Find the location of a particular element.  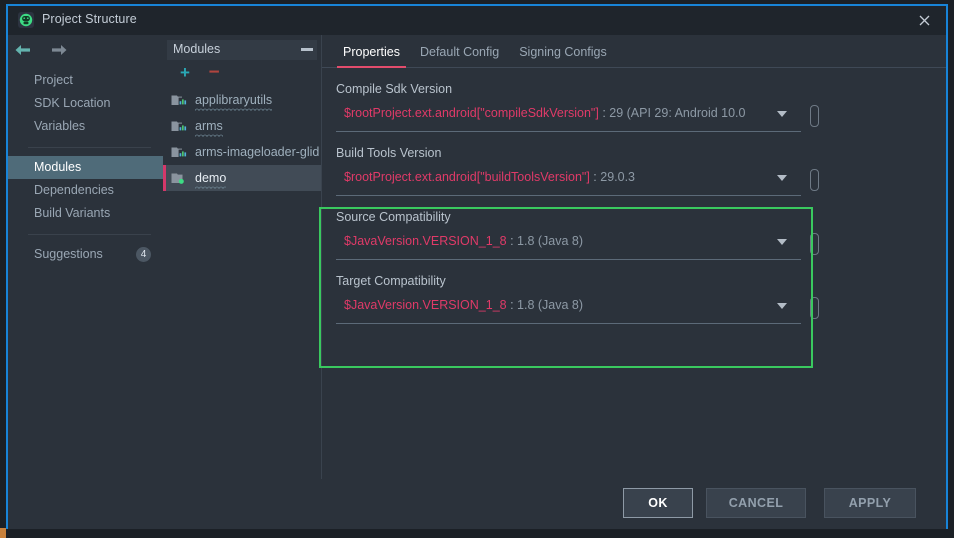

tab-properties: Properties is located at coordinates (371, 56).